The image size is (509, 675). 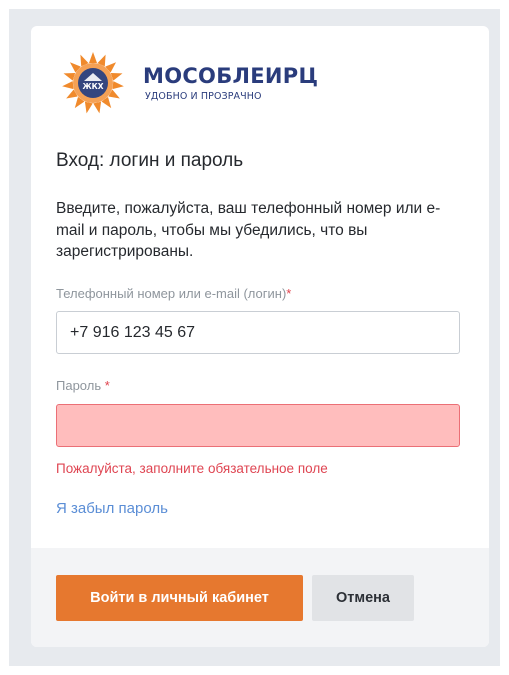 What do you see at coordinates (150, 160) in the screenshot?
I see `page-title: Вход: логин и пароль` at bounding box center [150, 160].